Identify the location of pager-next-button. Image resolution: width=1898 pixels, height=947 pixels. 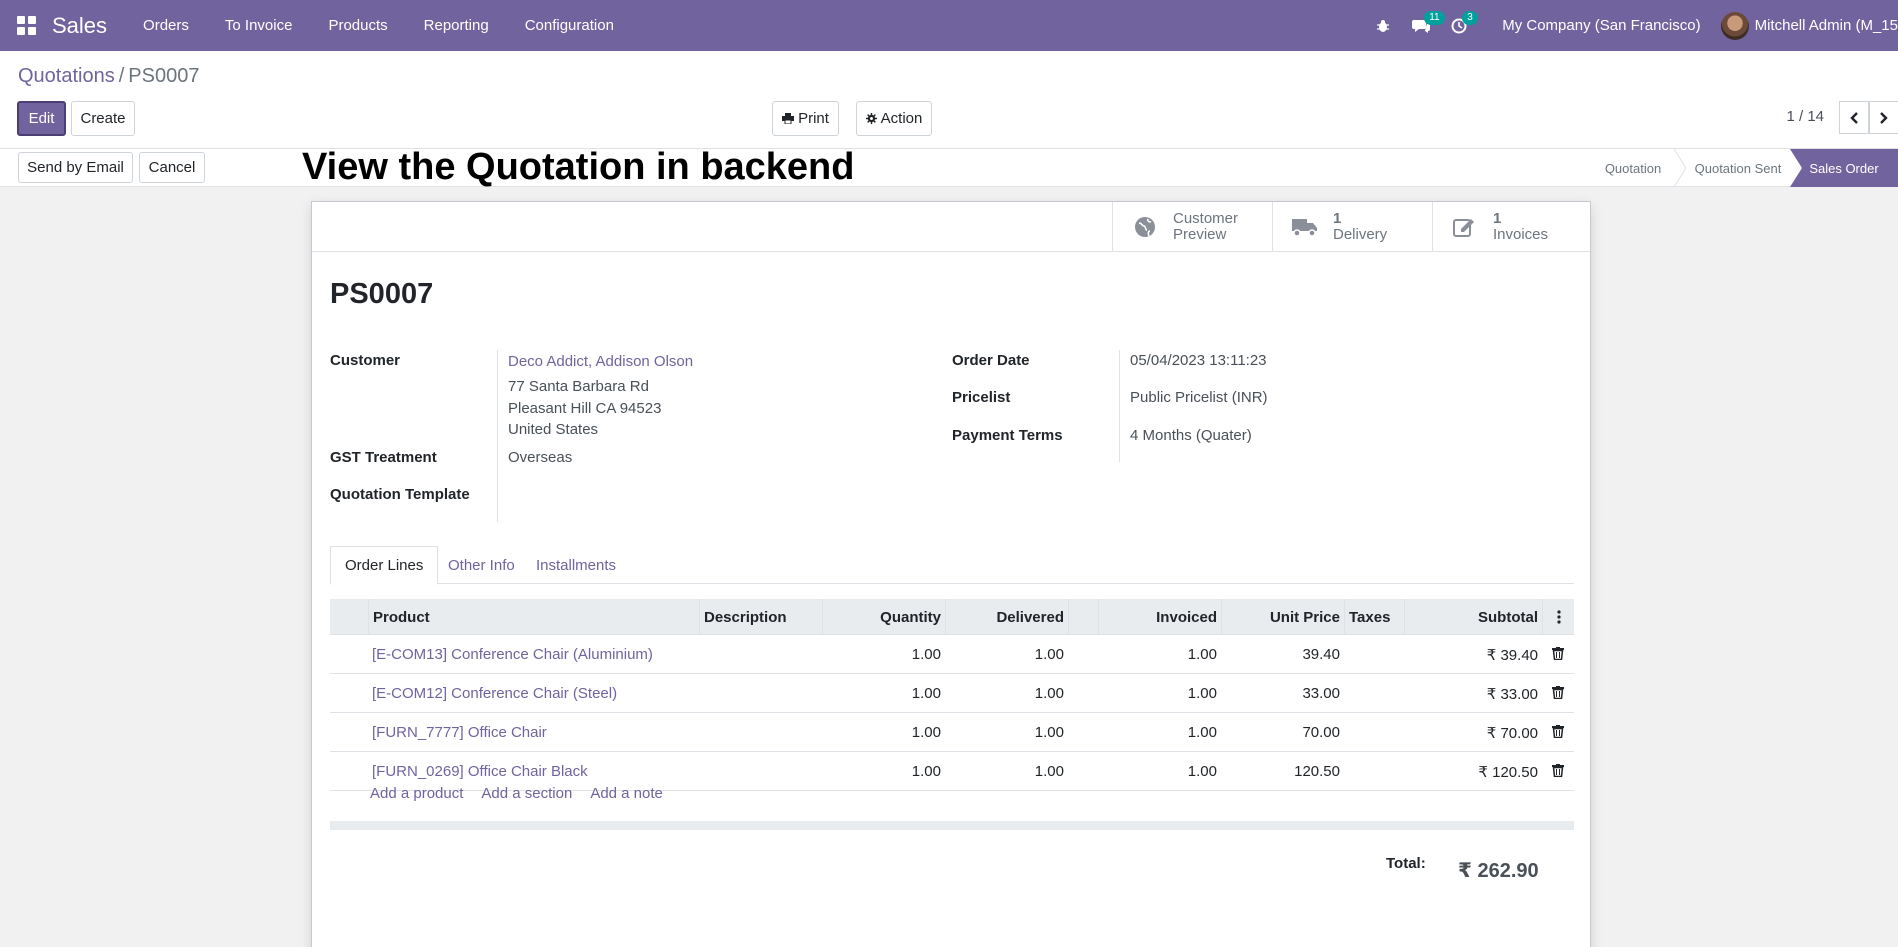
(1883, 117).